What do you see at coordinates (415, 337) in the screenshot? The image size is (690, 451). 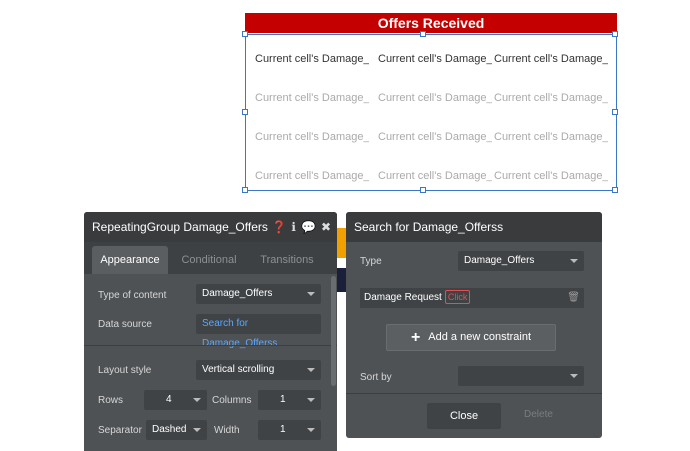 I see `plus-icon: +` at bounding box center [415, 337].